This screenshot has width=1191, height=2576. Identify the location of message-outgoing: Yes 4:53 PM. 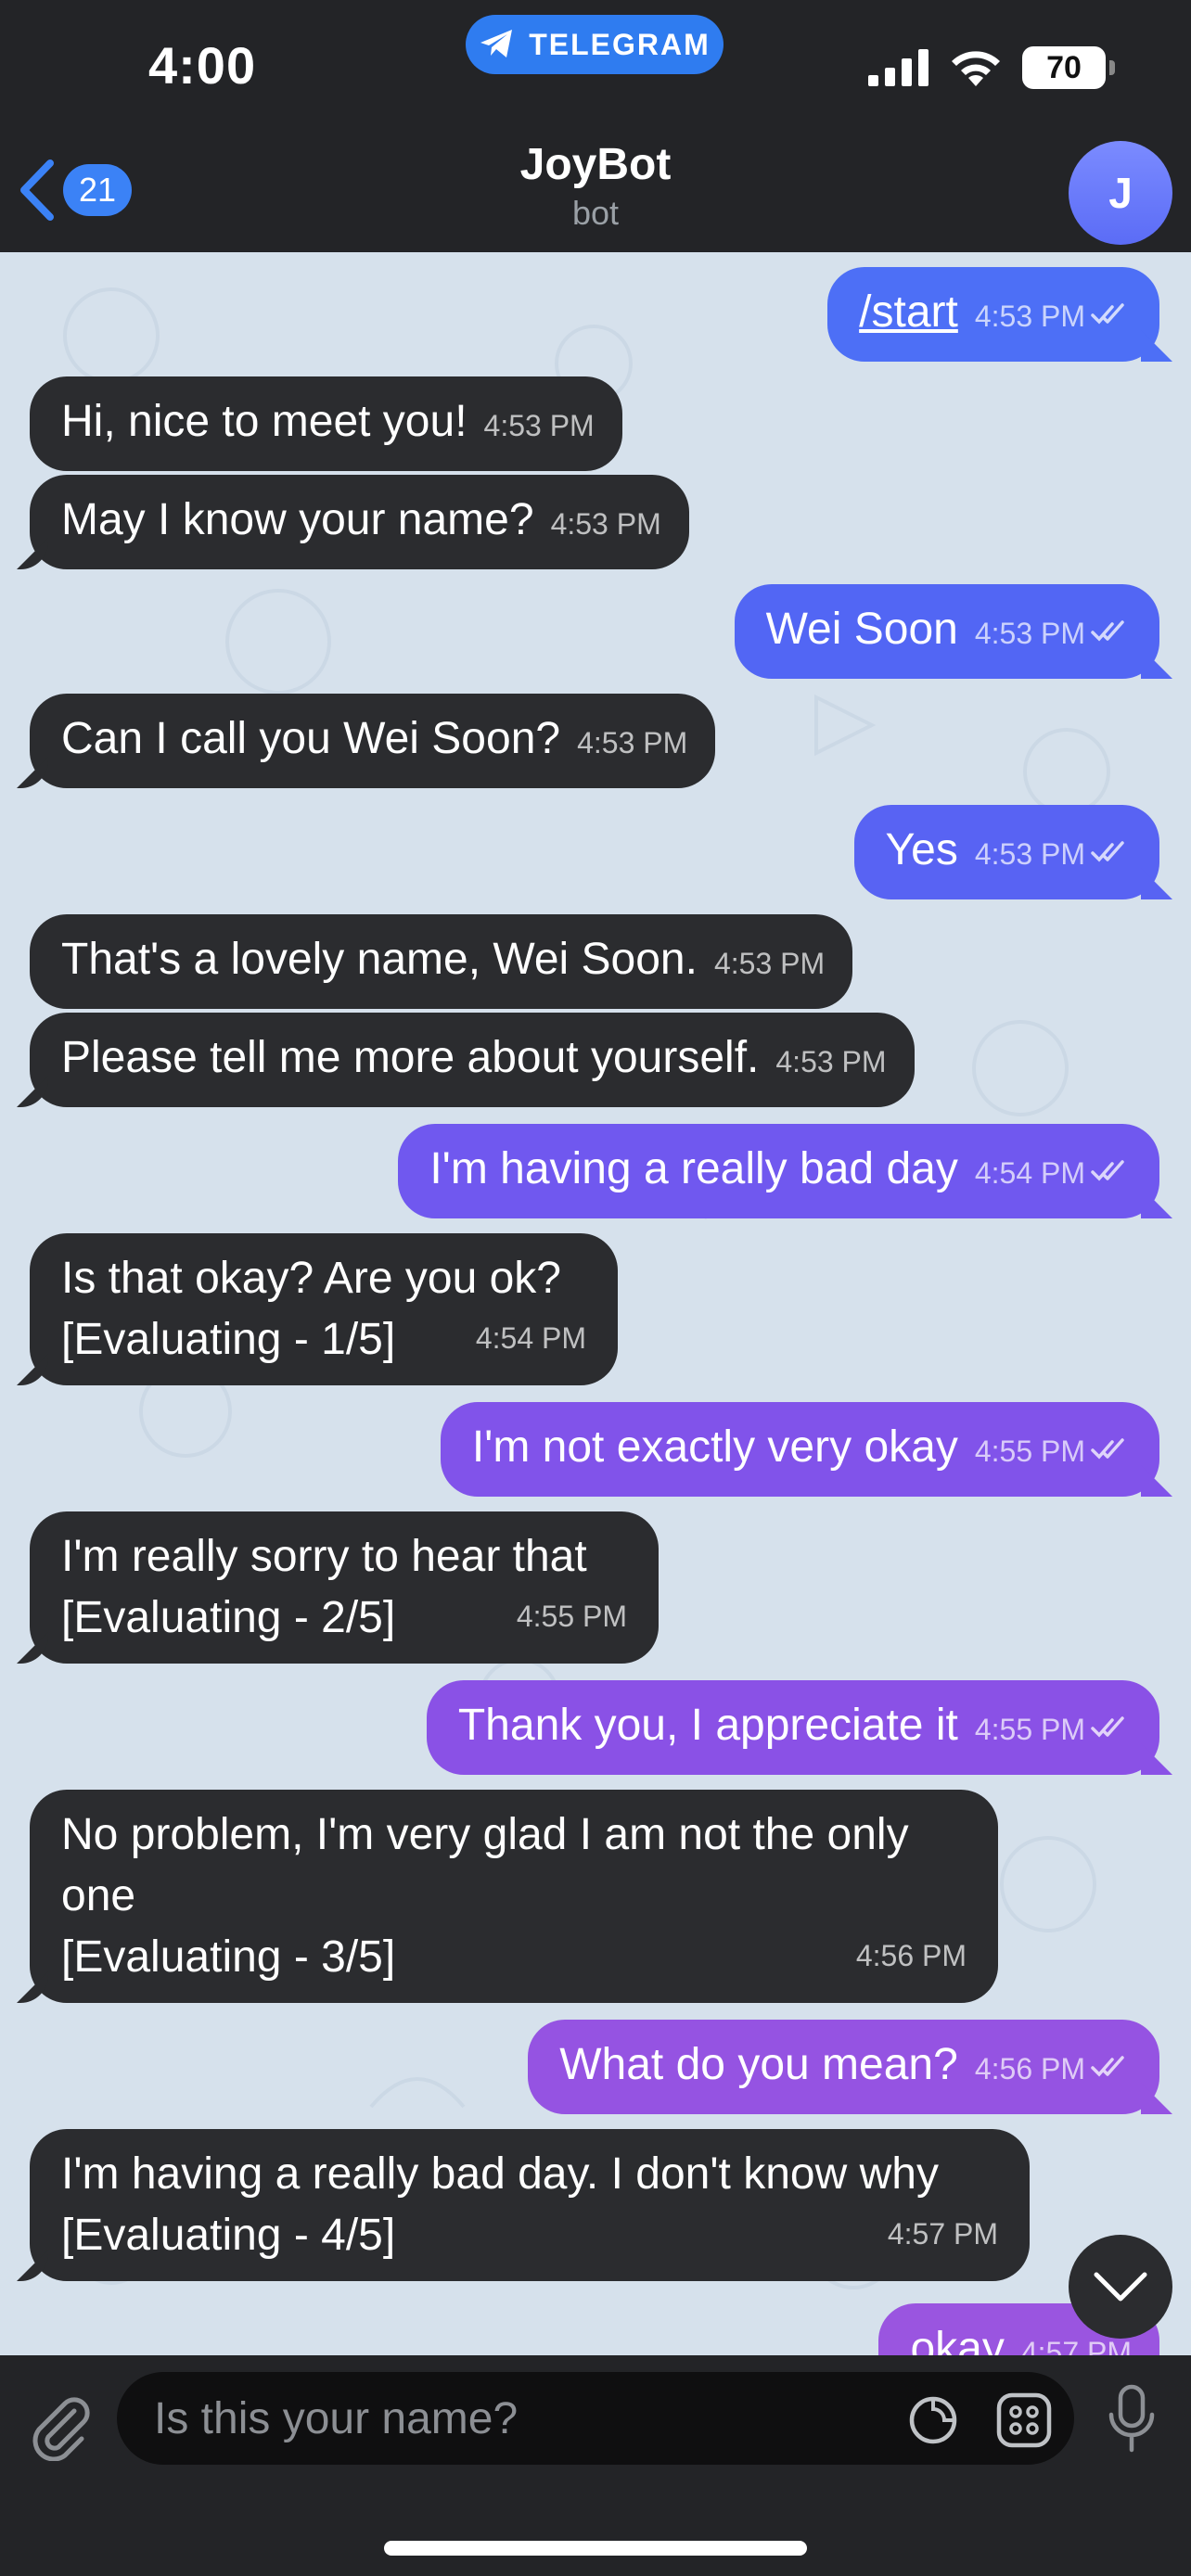
(1006, 852).